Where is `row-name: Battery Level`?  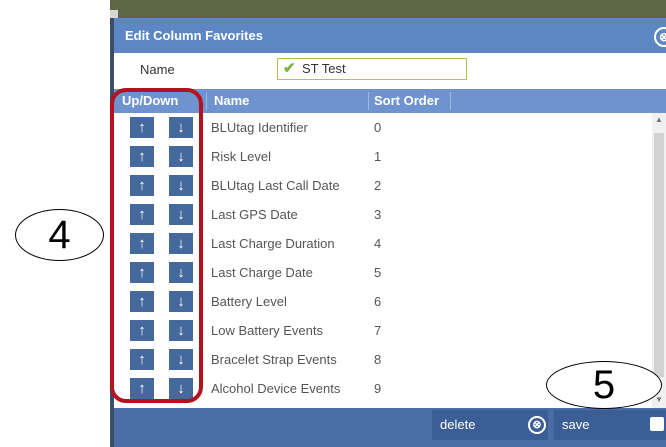
row-name: Battery Level is located at coordinates (249, 301).